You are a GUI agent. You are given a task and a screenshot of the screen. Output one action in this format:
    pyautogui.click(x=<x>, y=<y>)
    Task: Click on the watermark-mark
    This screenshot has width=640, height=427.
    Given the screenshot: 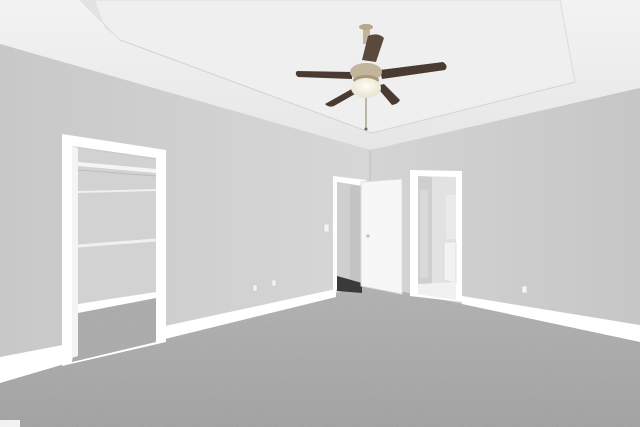 What is the action you would take?
    pyautogui.click(x=10, y=423)
    